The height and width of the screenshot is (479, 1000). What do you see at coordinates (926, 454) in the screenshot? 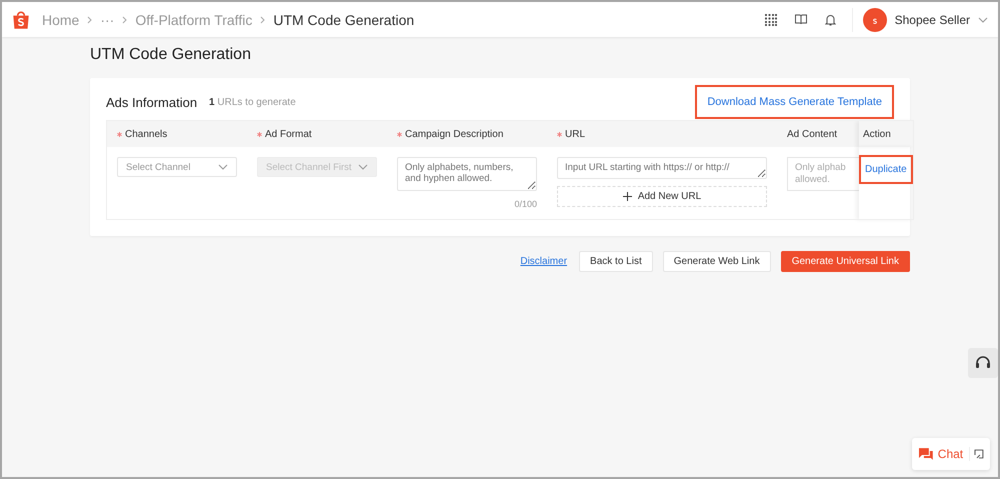
I see `chat-icon` at bounding box center [926, 454].